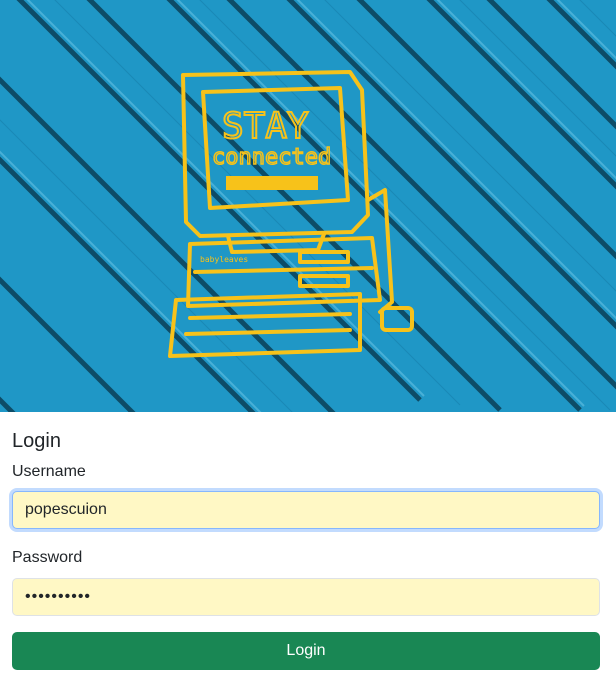 The width and height of the screenshot is (616, 682). Describe the element at coordinates (306, 651) in the screenshot. I see `login-button: Login` at that location.